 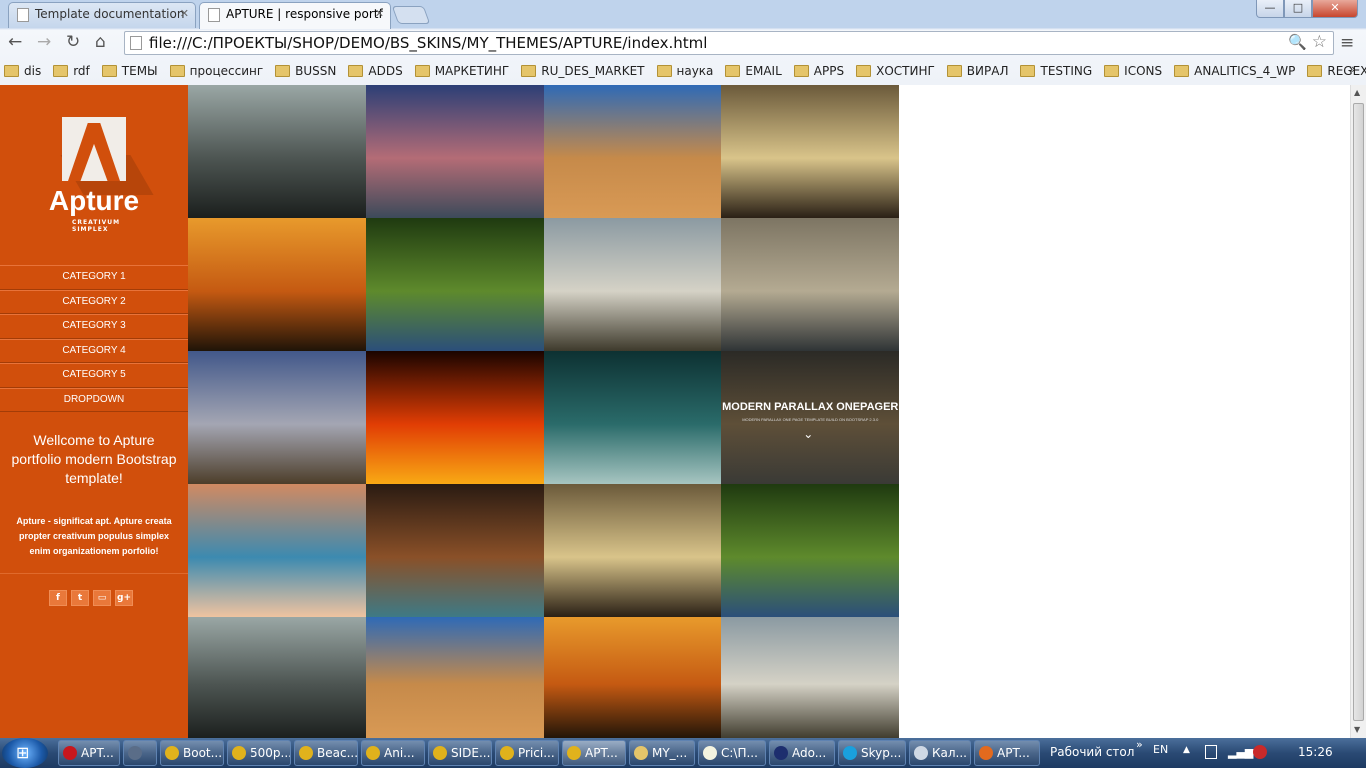 I want to click on reload-icon: ↻, so click(x=73, y=42).